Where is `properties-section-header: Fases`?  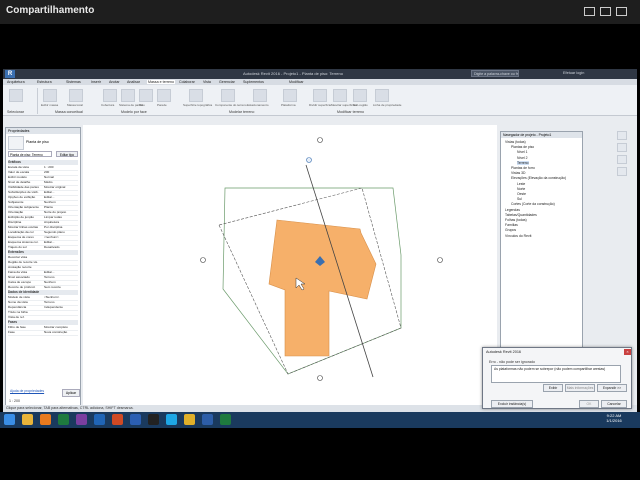
properties-section-header: Fases is located at coordinates (43, 322).